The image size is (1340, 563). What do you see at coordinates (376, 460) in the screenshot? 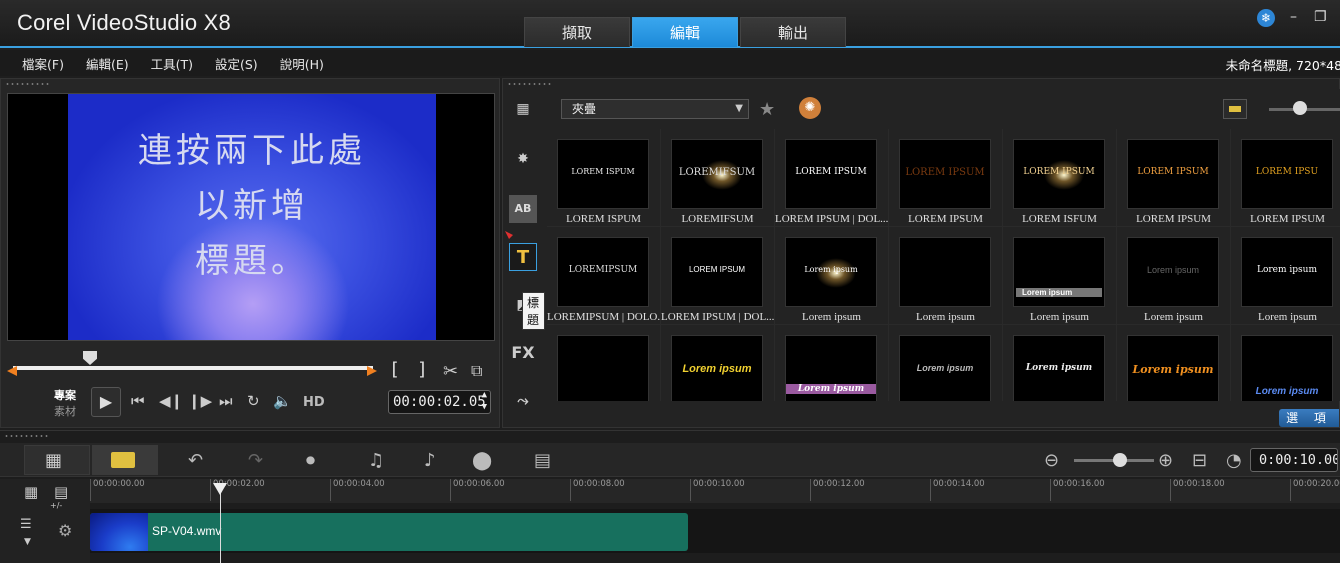
I see `sound-mixer-icon: ♫` at bounding box center [376, 460].